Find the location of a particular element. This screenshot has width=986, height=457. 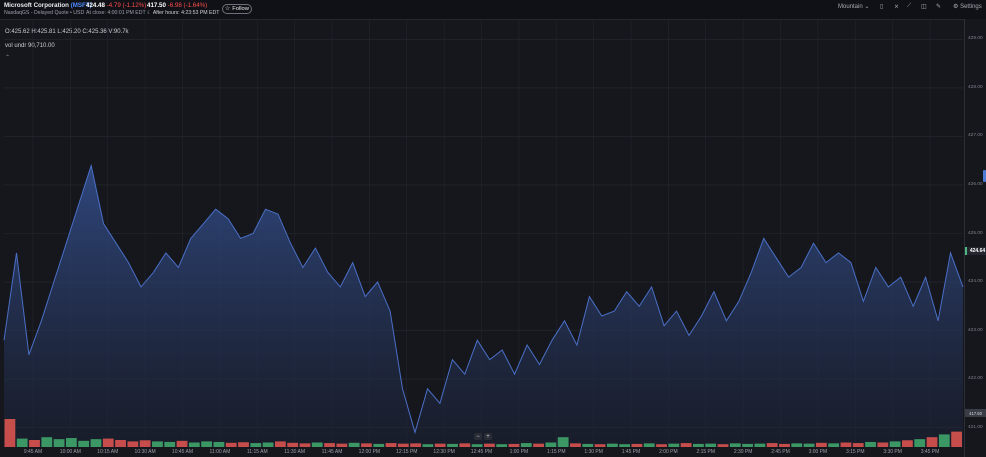

x-tick-label: 3:00 PM is located at coordinates (818, 452).